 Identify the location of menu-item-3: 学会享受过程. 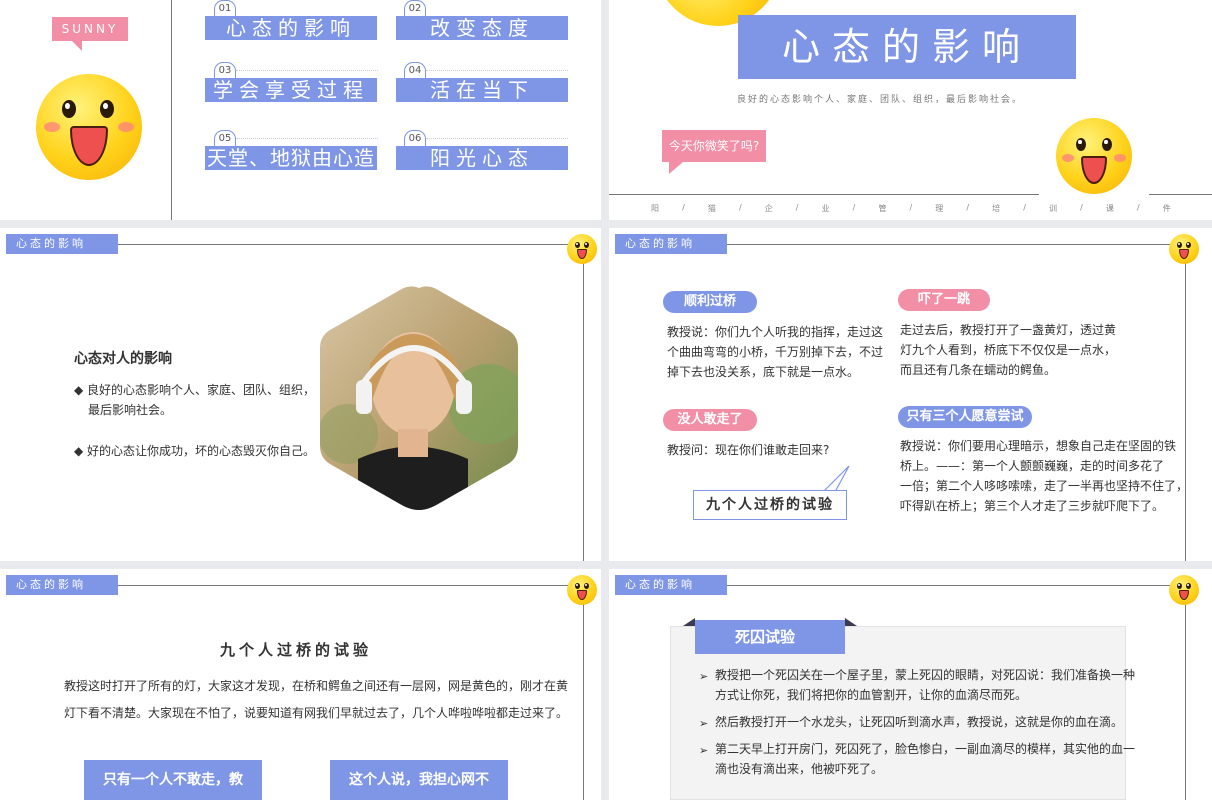
(291, 90).